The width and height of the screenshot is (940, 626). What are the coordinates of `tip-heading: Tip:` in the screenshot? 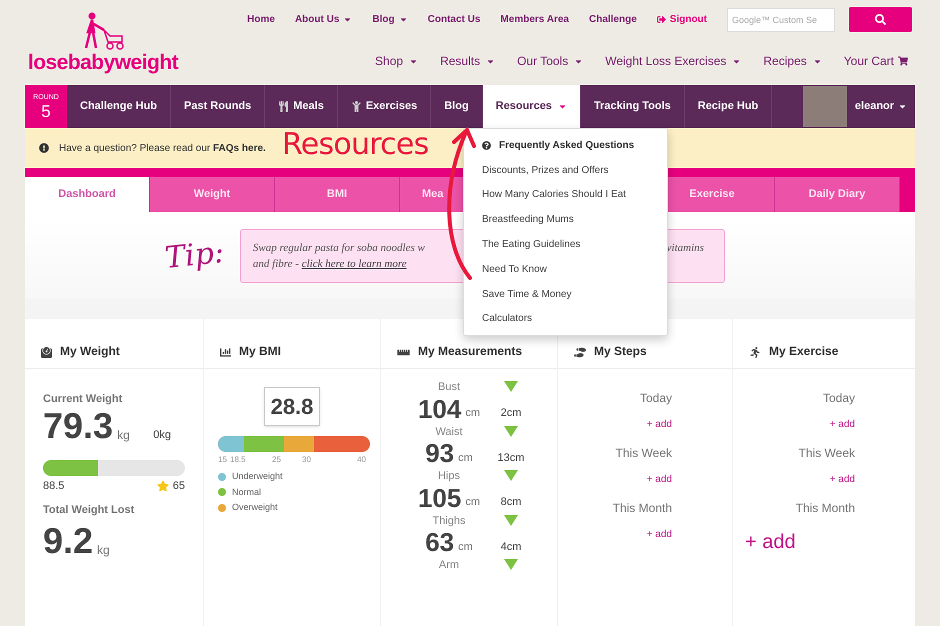 It's located at (194, 256).